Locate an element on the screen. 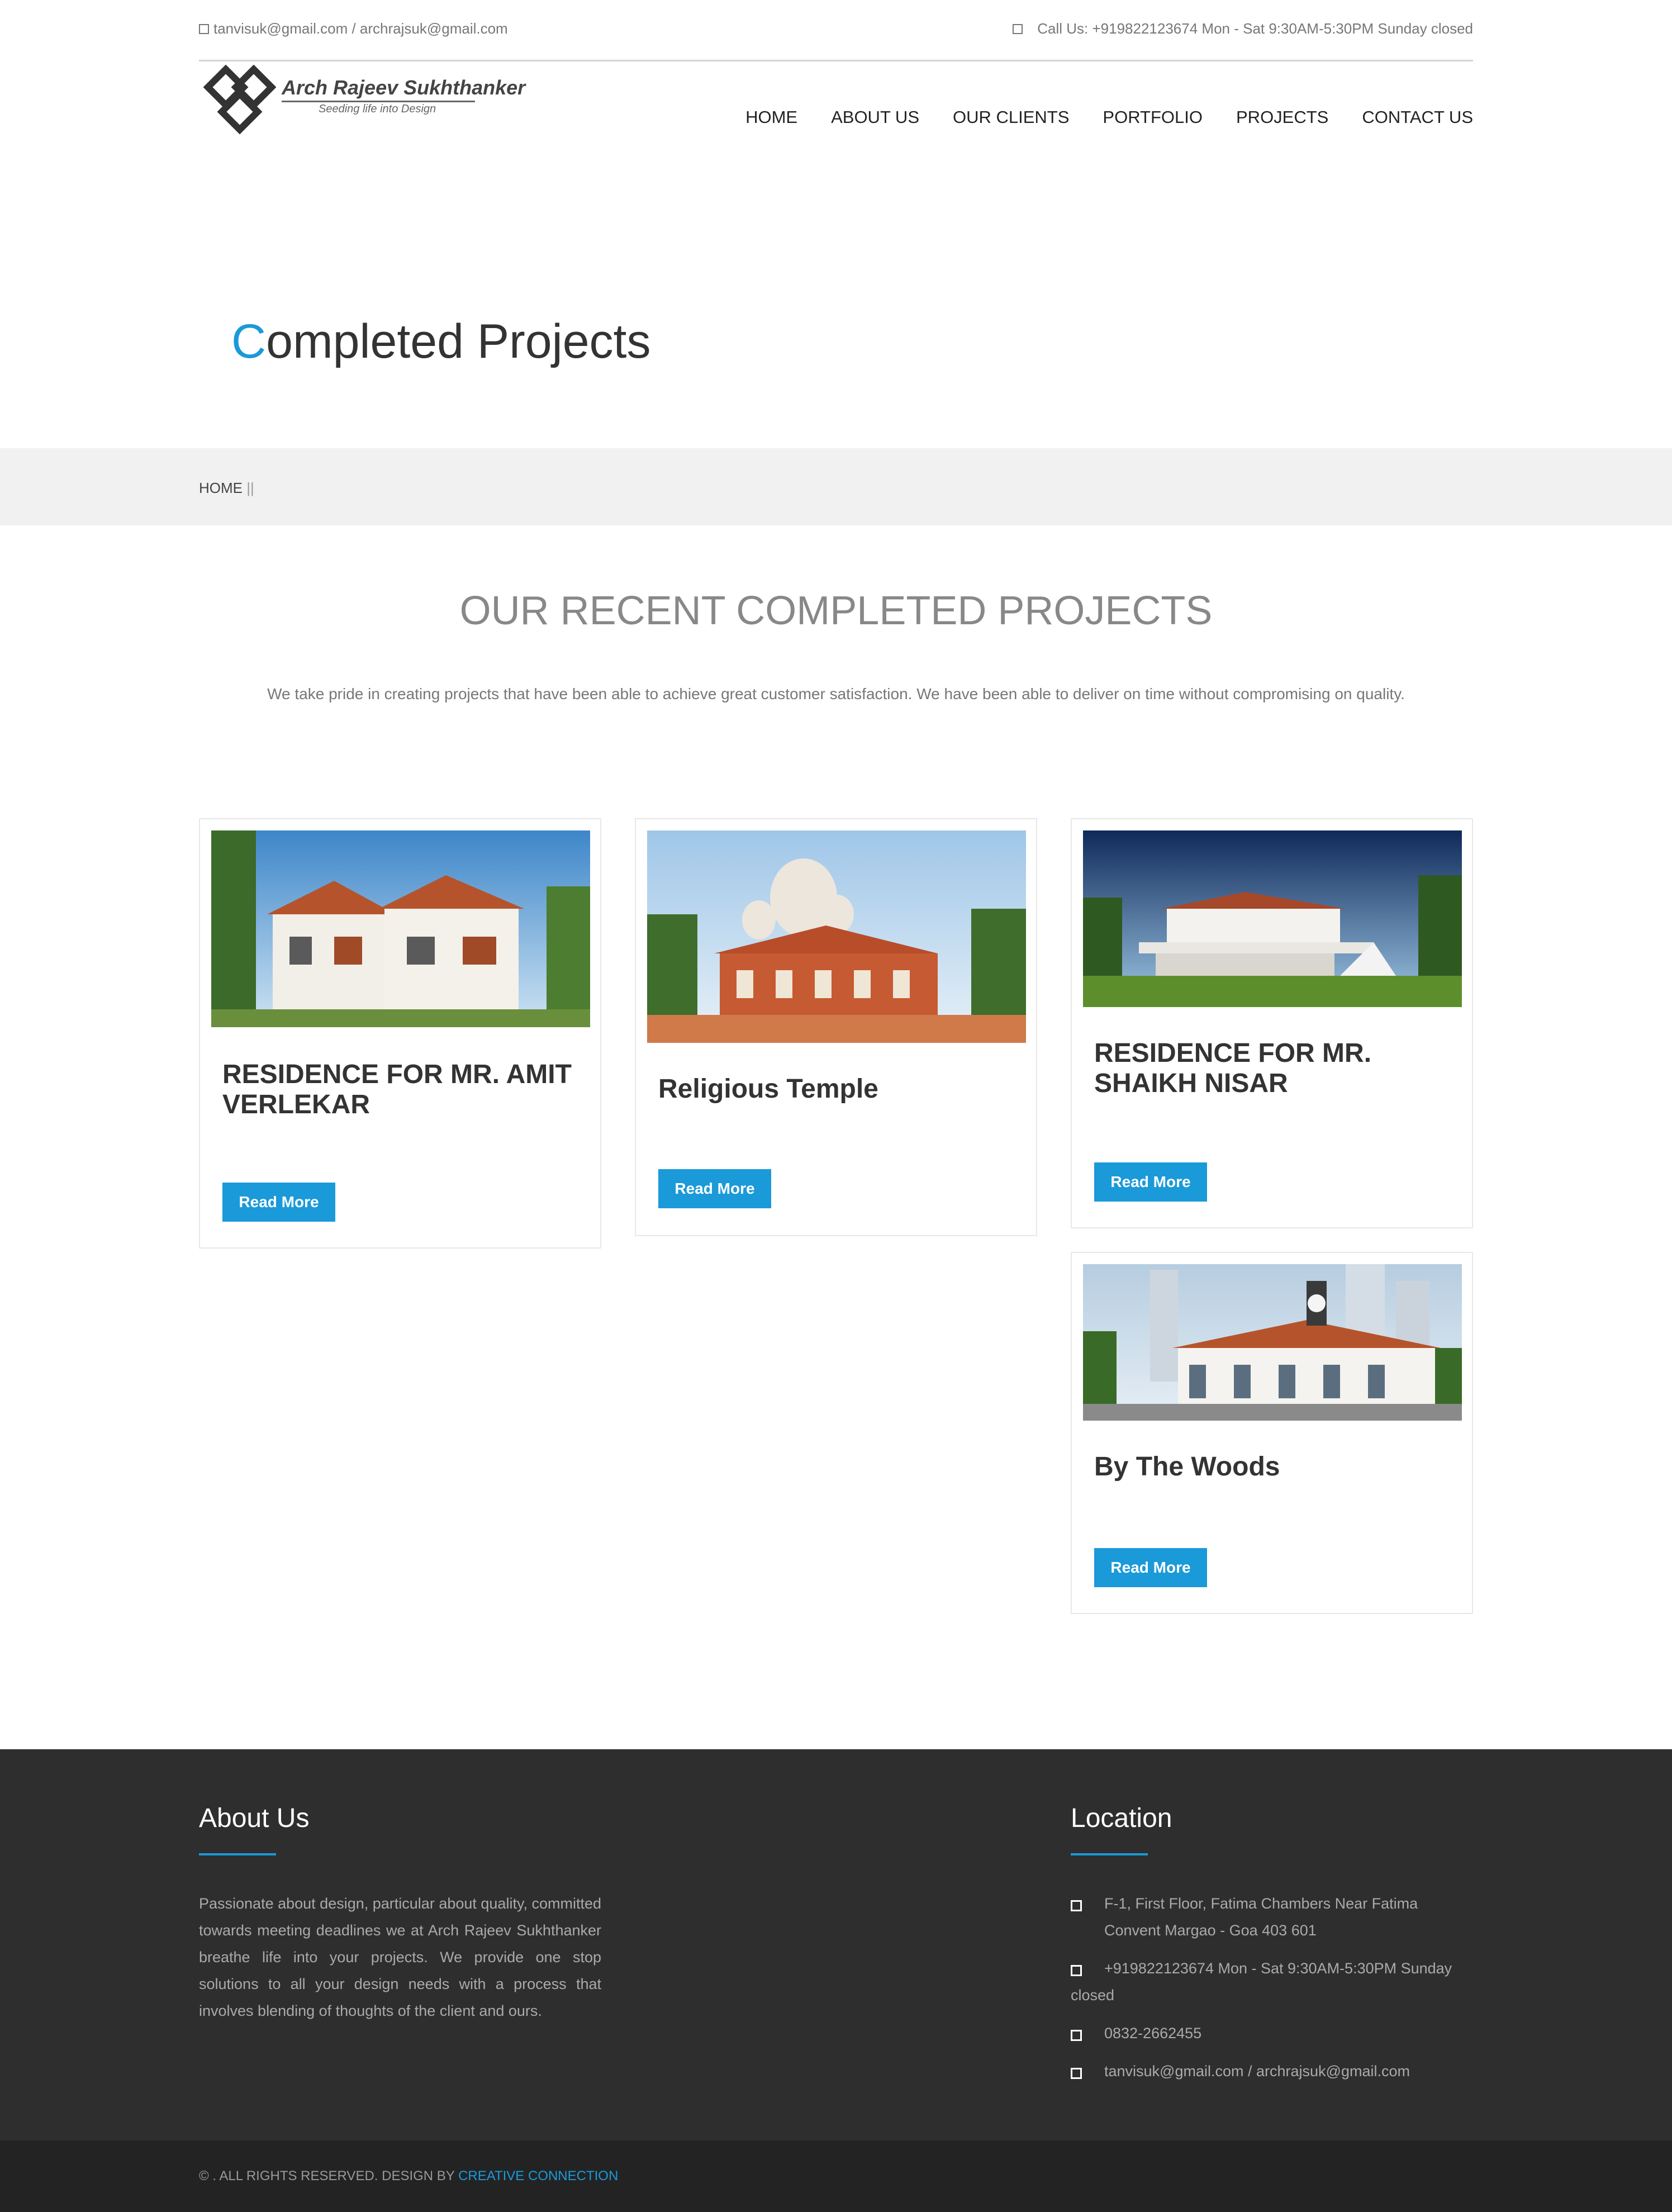  project-card: By The Woods Read More is located at coordinates (1272, 1433).